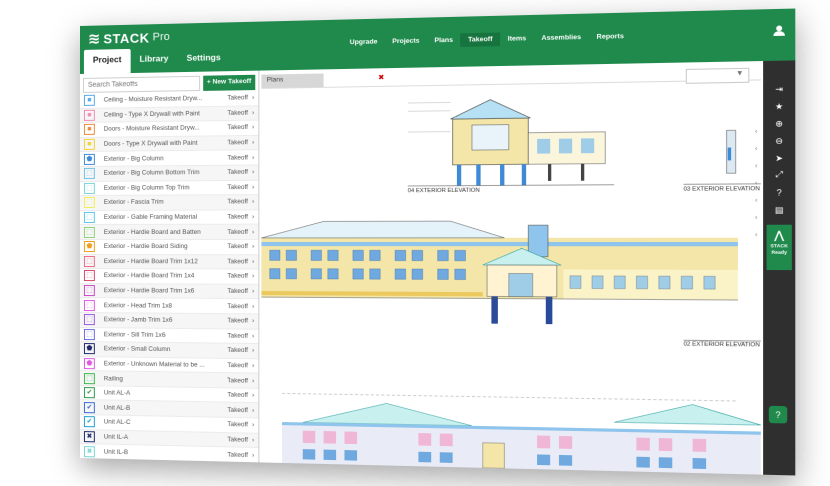  Describe the element at coordinates (153, 60) in the screenshot. I see `tab-library: Library` at that location.